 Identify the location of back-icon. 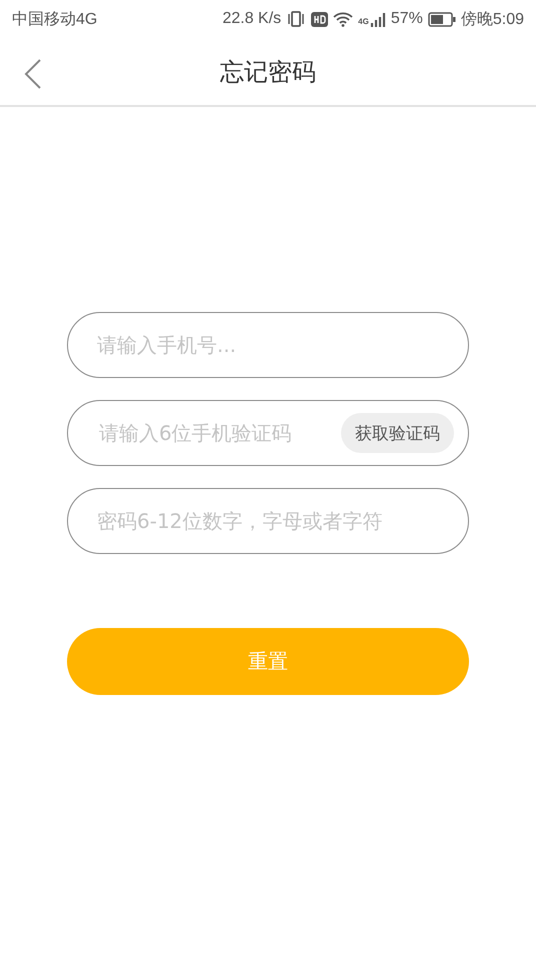
(33, 74).